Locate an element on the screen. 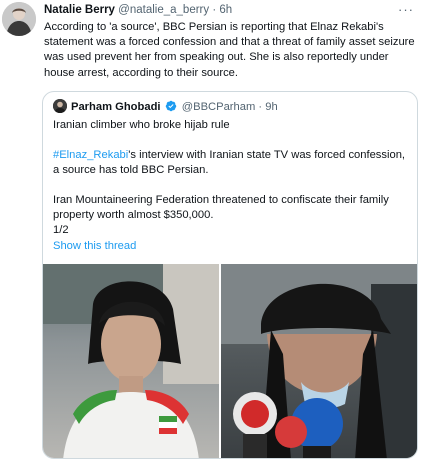 Image resolution: width=422 pixels, height=459 pixels. author-name: Natalie Berry is located at coordinates (79, 10).